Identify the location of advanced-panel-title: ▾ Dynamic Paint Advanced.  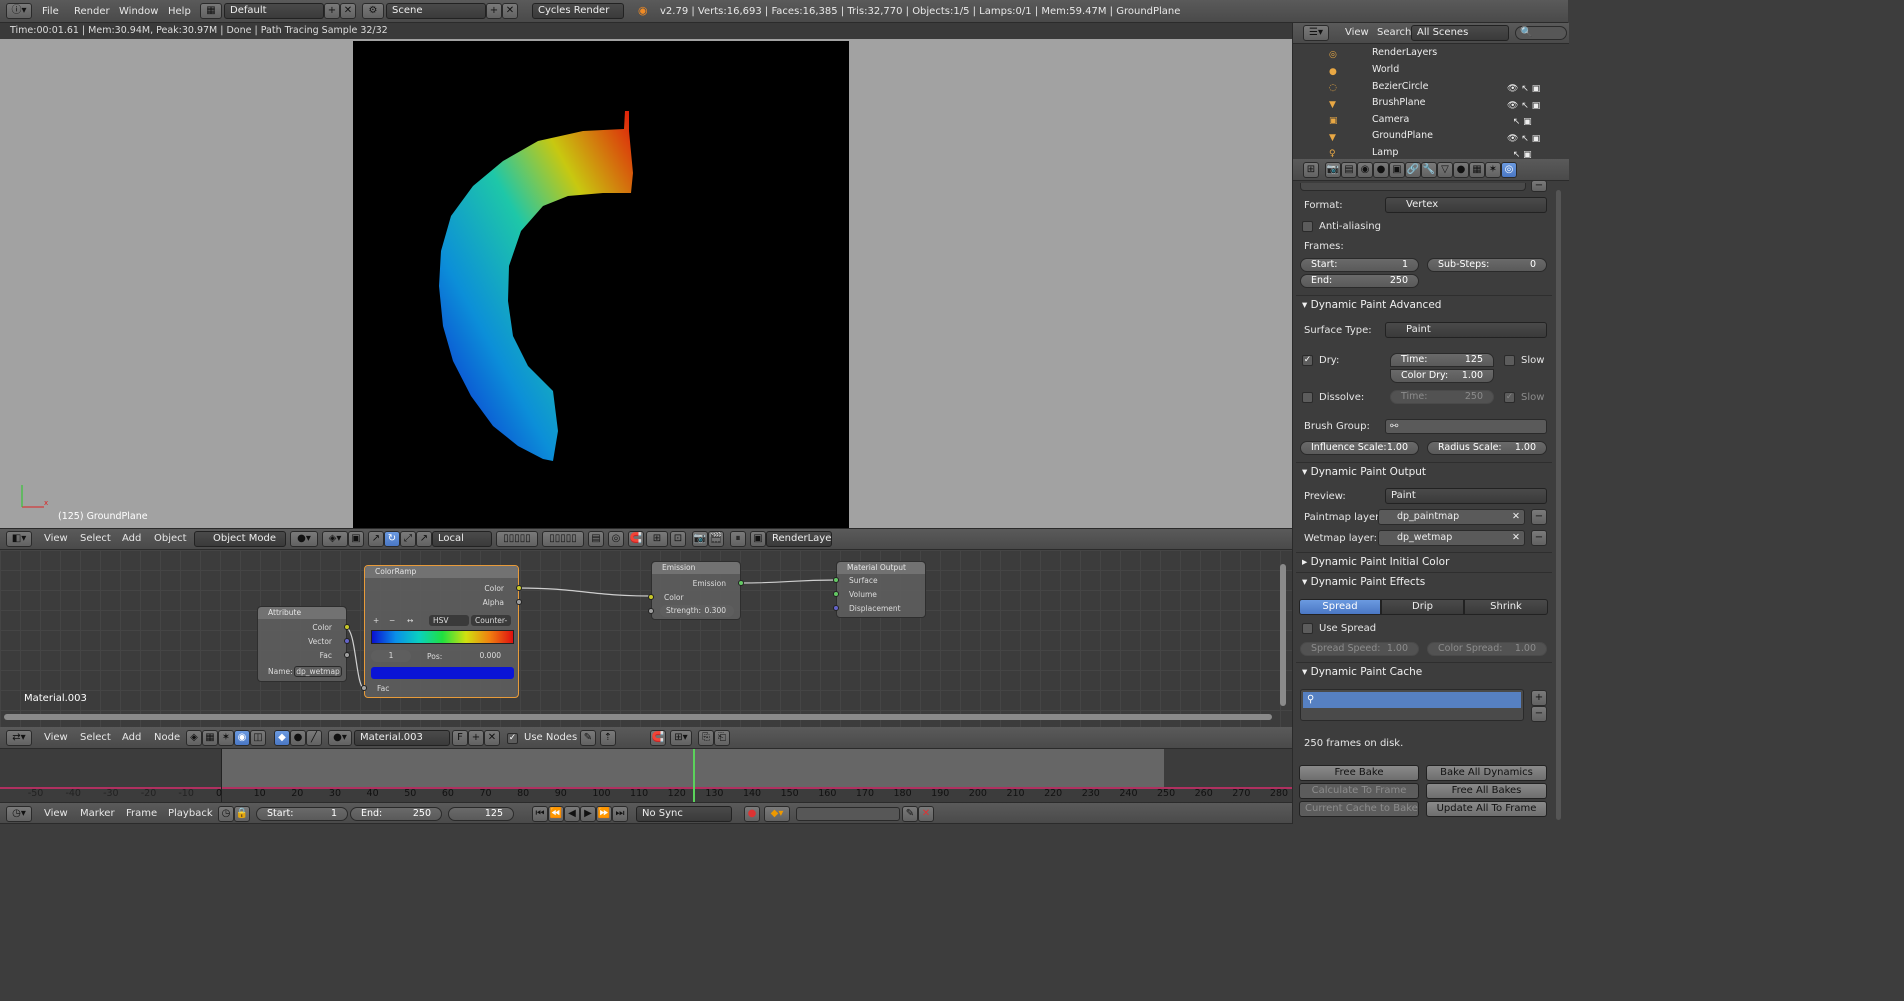
(1371, 305).